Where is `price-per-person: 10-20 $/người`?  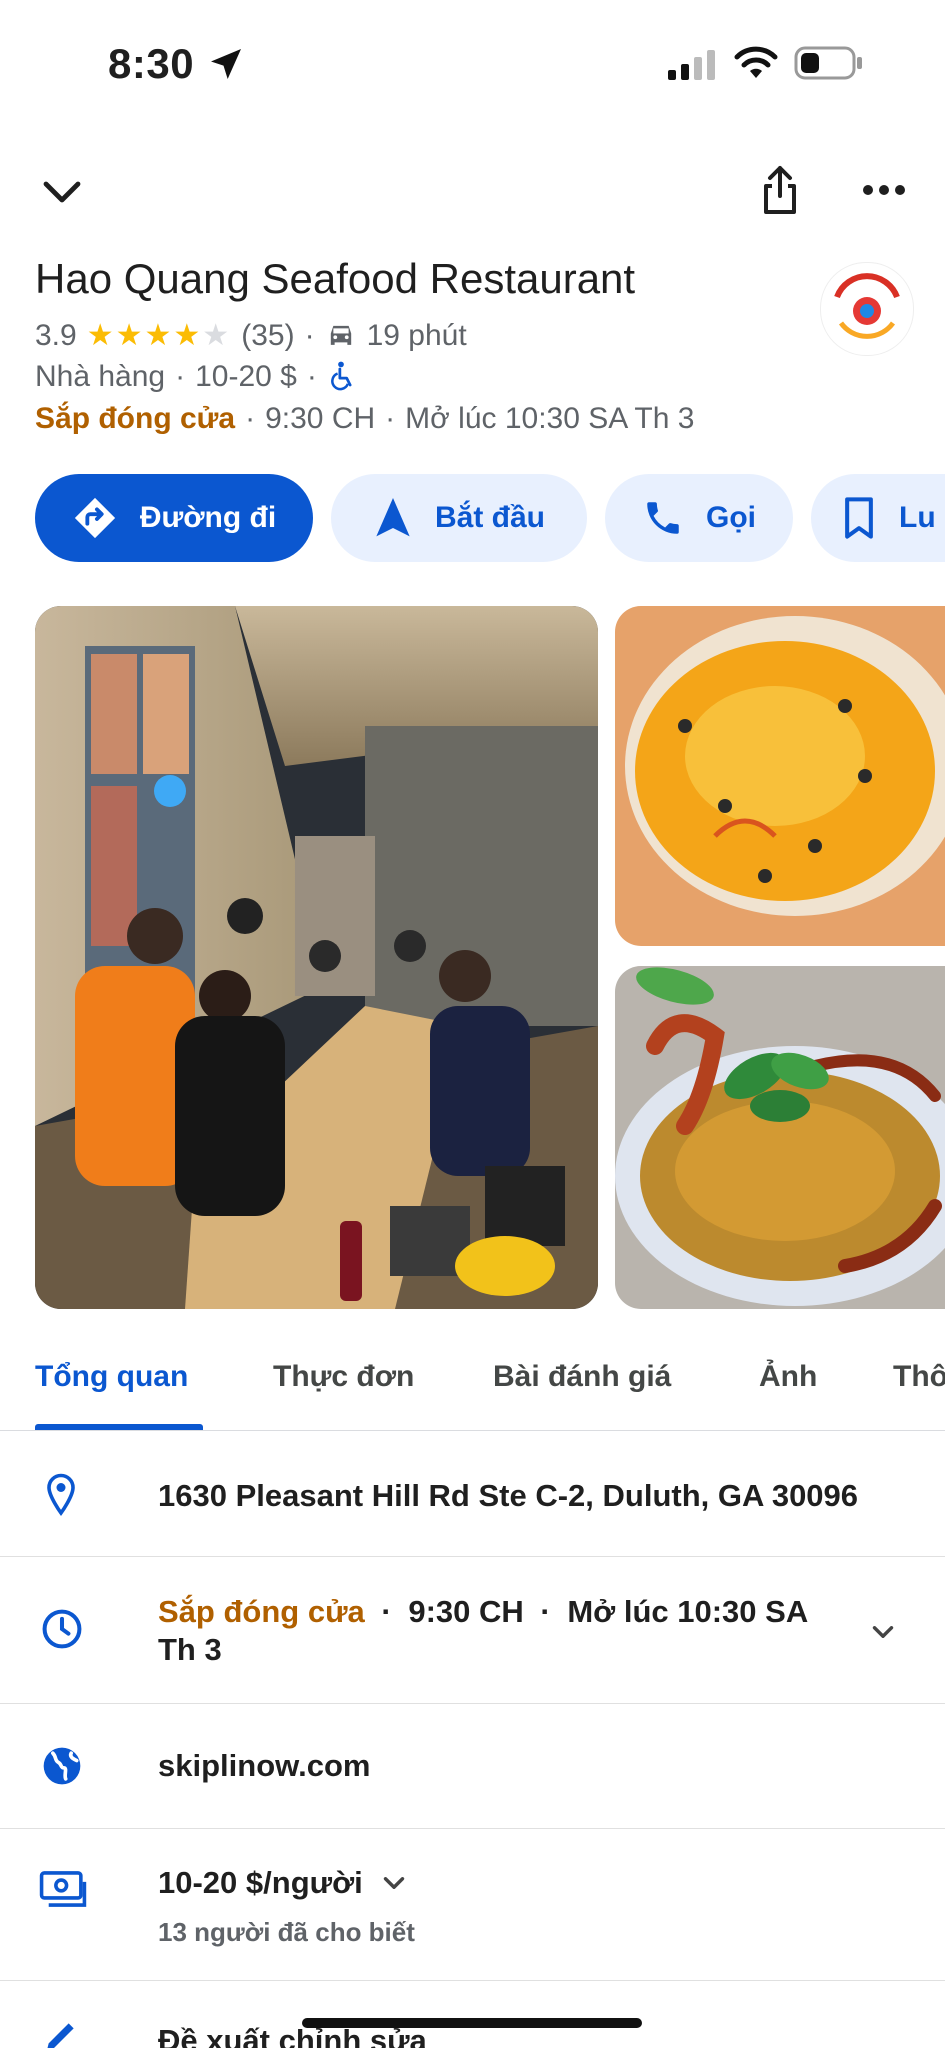
price-per-person: 10-20 $/người is located at coordinates (260, 1882).